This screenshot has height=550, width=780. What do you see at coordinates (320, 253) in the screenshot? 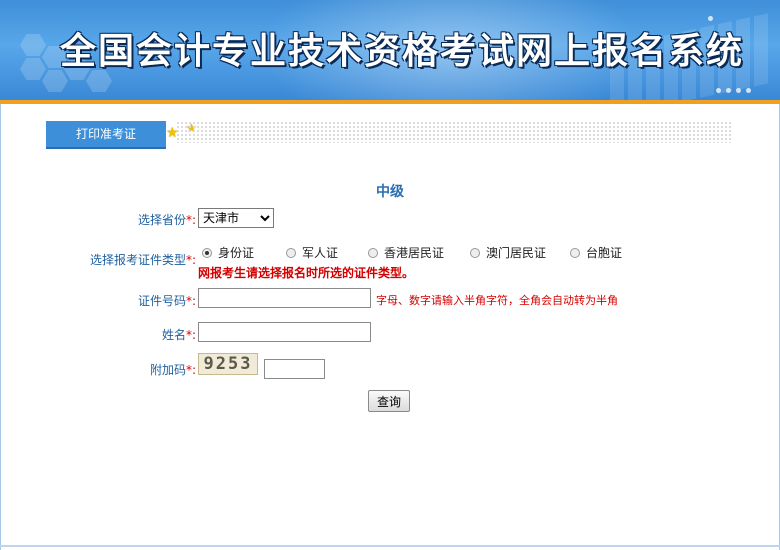
I see `radio-label: 军人证` at bounding box center [320, 253].